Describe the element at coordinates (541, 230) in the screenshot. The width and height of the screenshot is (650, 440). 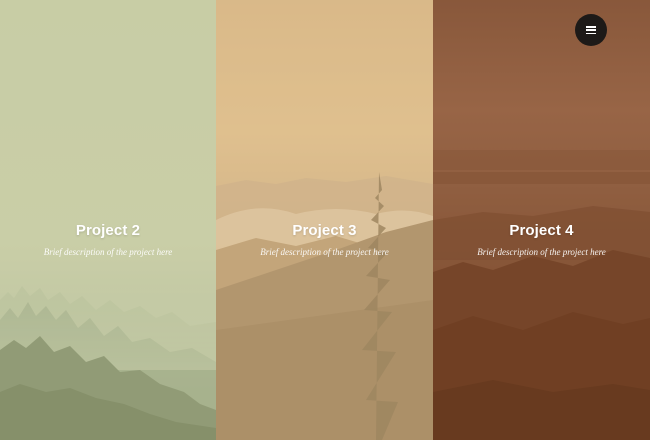
I see `project-4-title: Project 4` at that location.